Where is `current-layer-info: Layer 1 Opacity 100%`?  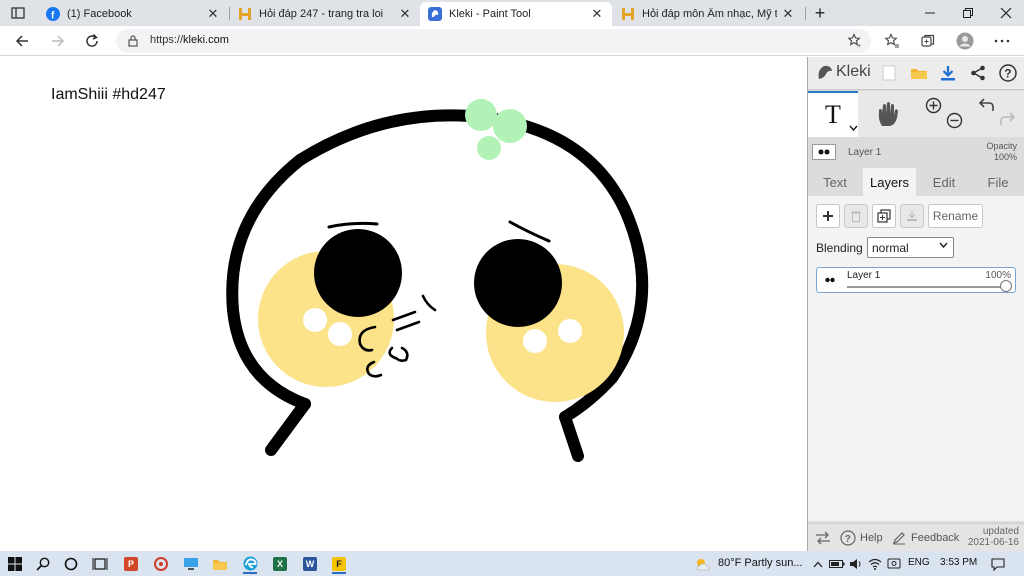
current-layer-info: Layer 1 Opacity 100% is located at coordinates (916, 153).